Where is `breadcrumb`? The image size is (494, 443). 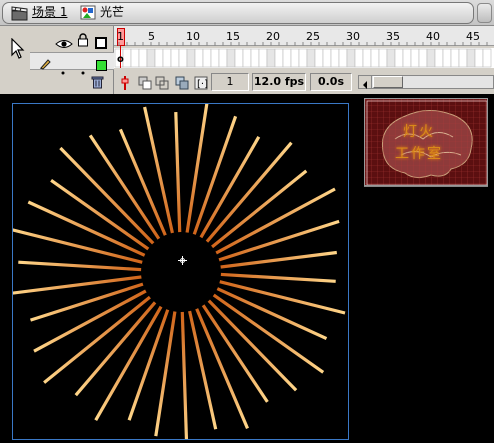
breadcrumb is located at coordinates (238, 13).